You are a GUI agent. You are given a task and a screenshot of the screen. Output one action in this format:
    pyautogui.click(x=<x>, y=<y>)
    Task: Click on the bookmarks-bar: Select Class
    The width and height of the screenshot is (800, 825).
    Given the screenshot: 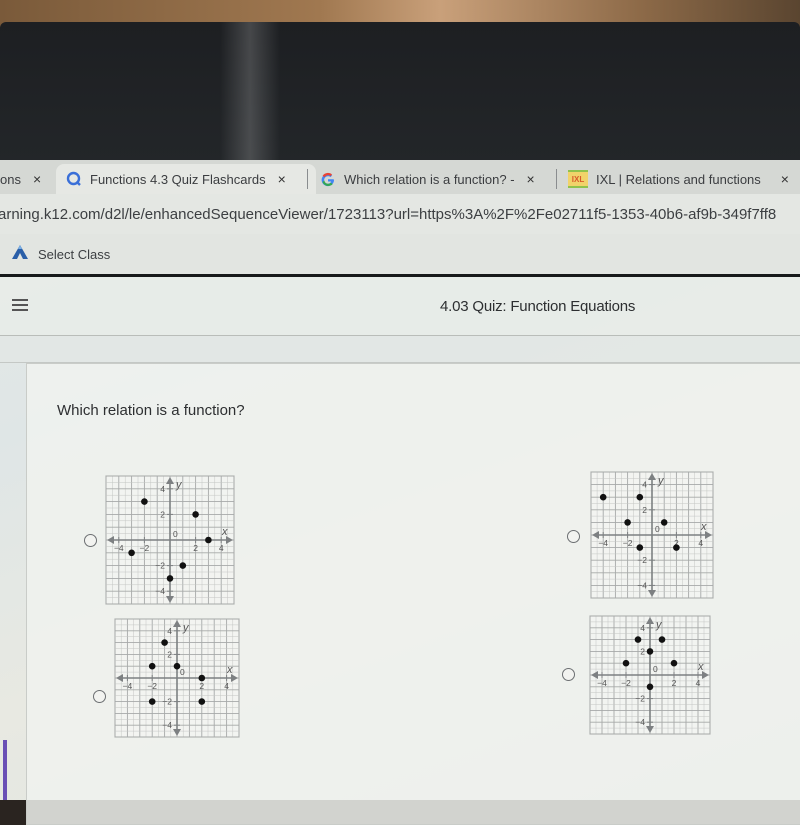 What is the action you would take?
    pyautogui.click(x=400, y=254)
    